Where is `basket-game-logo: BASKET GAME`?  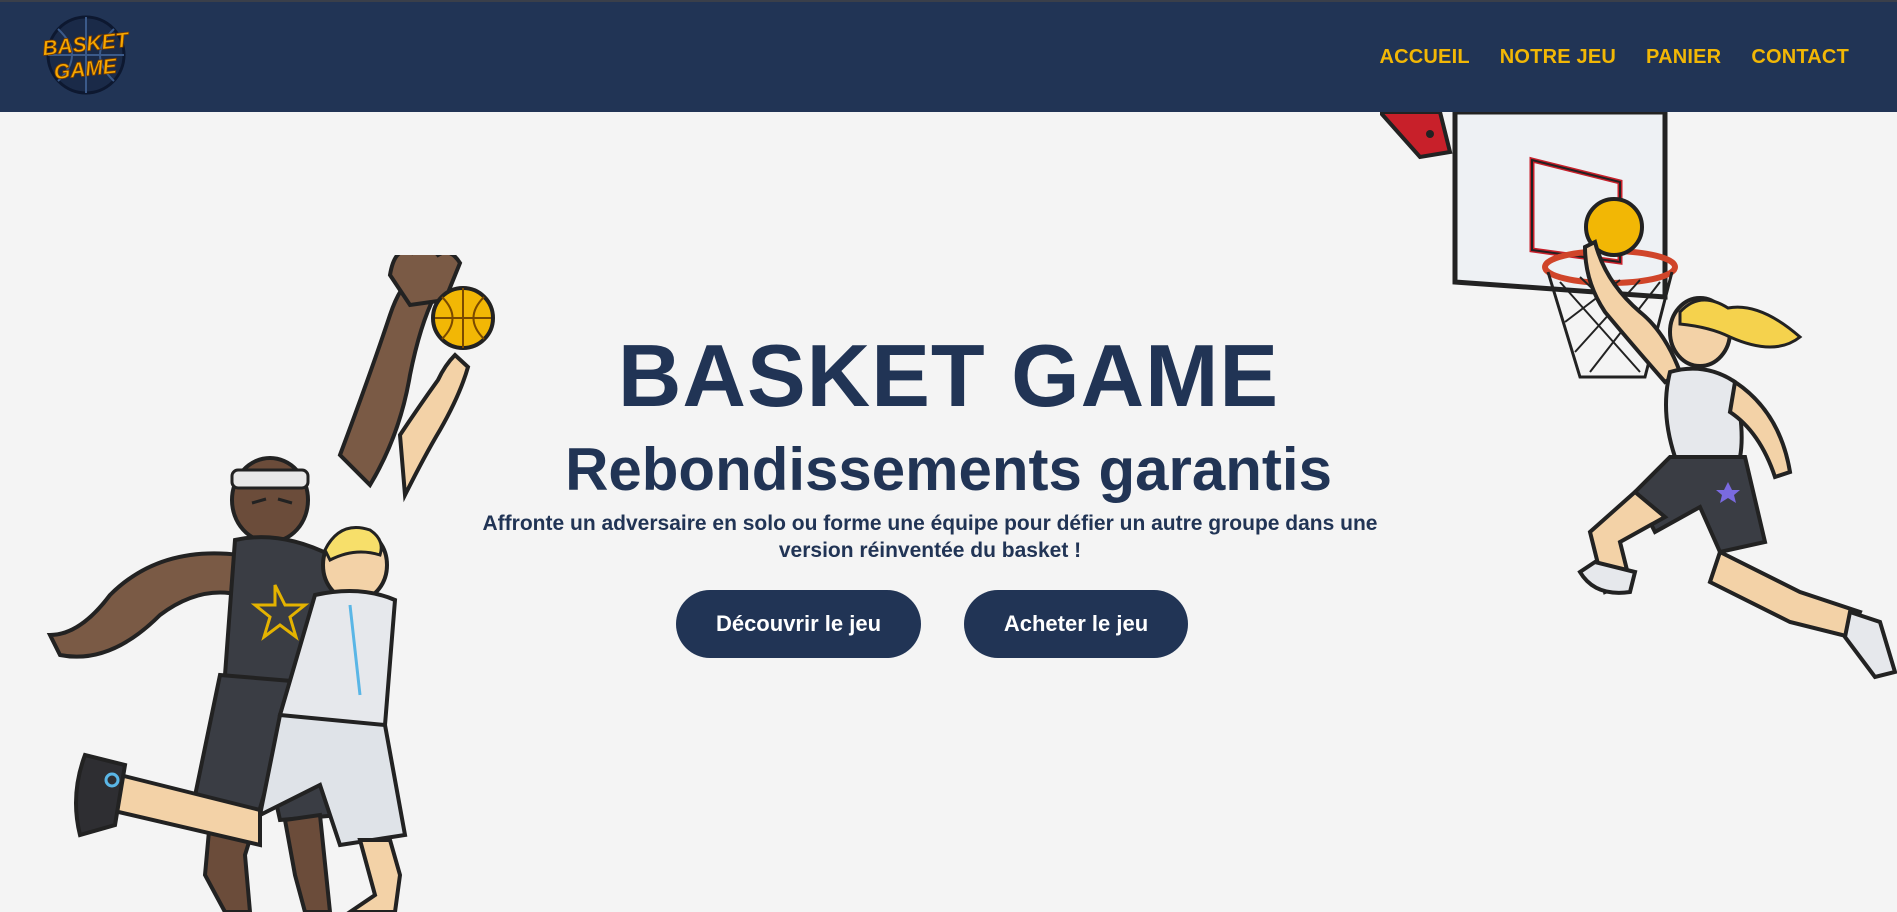 basket-game-logo: BASKET GAME is located at coordinates (86, 55).